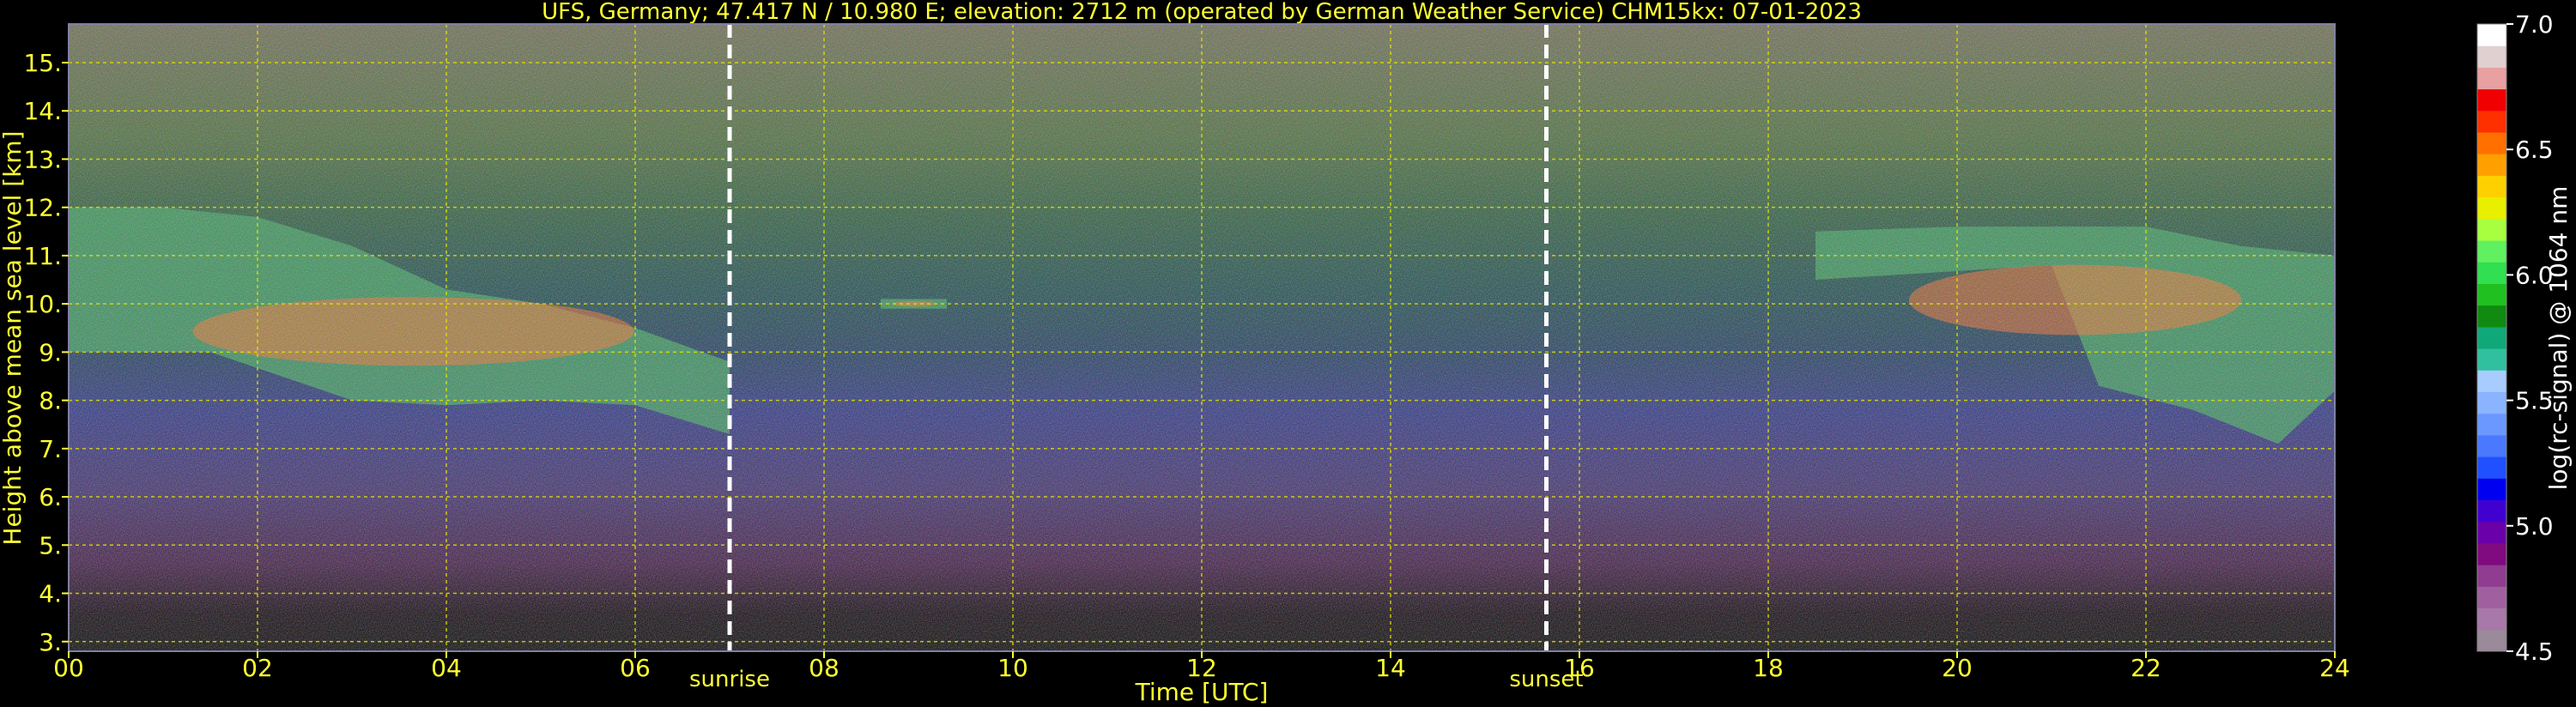  Describe the element at coordinates (13, 337) in the screenshot. I see `y-axis-label: Height above mean sea level [km]` at that location.